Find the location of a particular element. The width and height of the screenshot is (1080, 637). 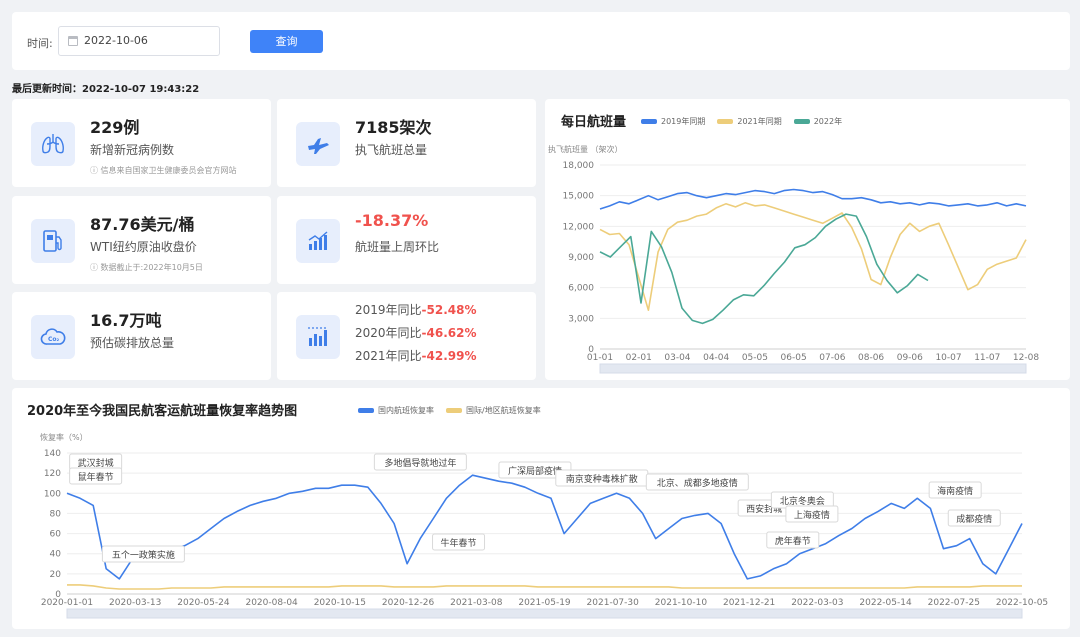

date-value: 2022-10-06 is located at coordinates (116, 40).